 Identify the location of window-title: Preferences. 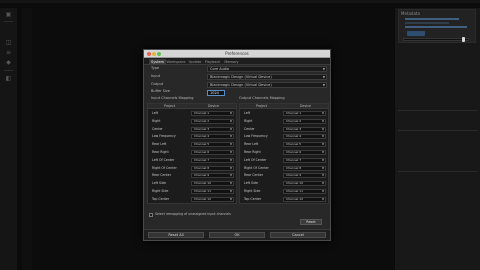
(237, 53).